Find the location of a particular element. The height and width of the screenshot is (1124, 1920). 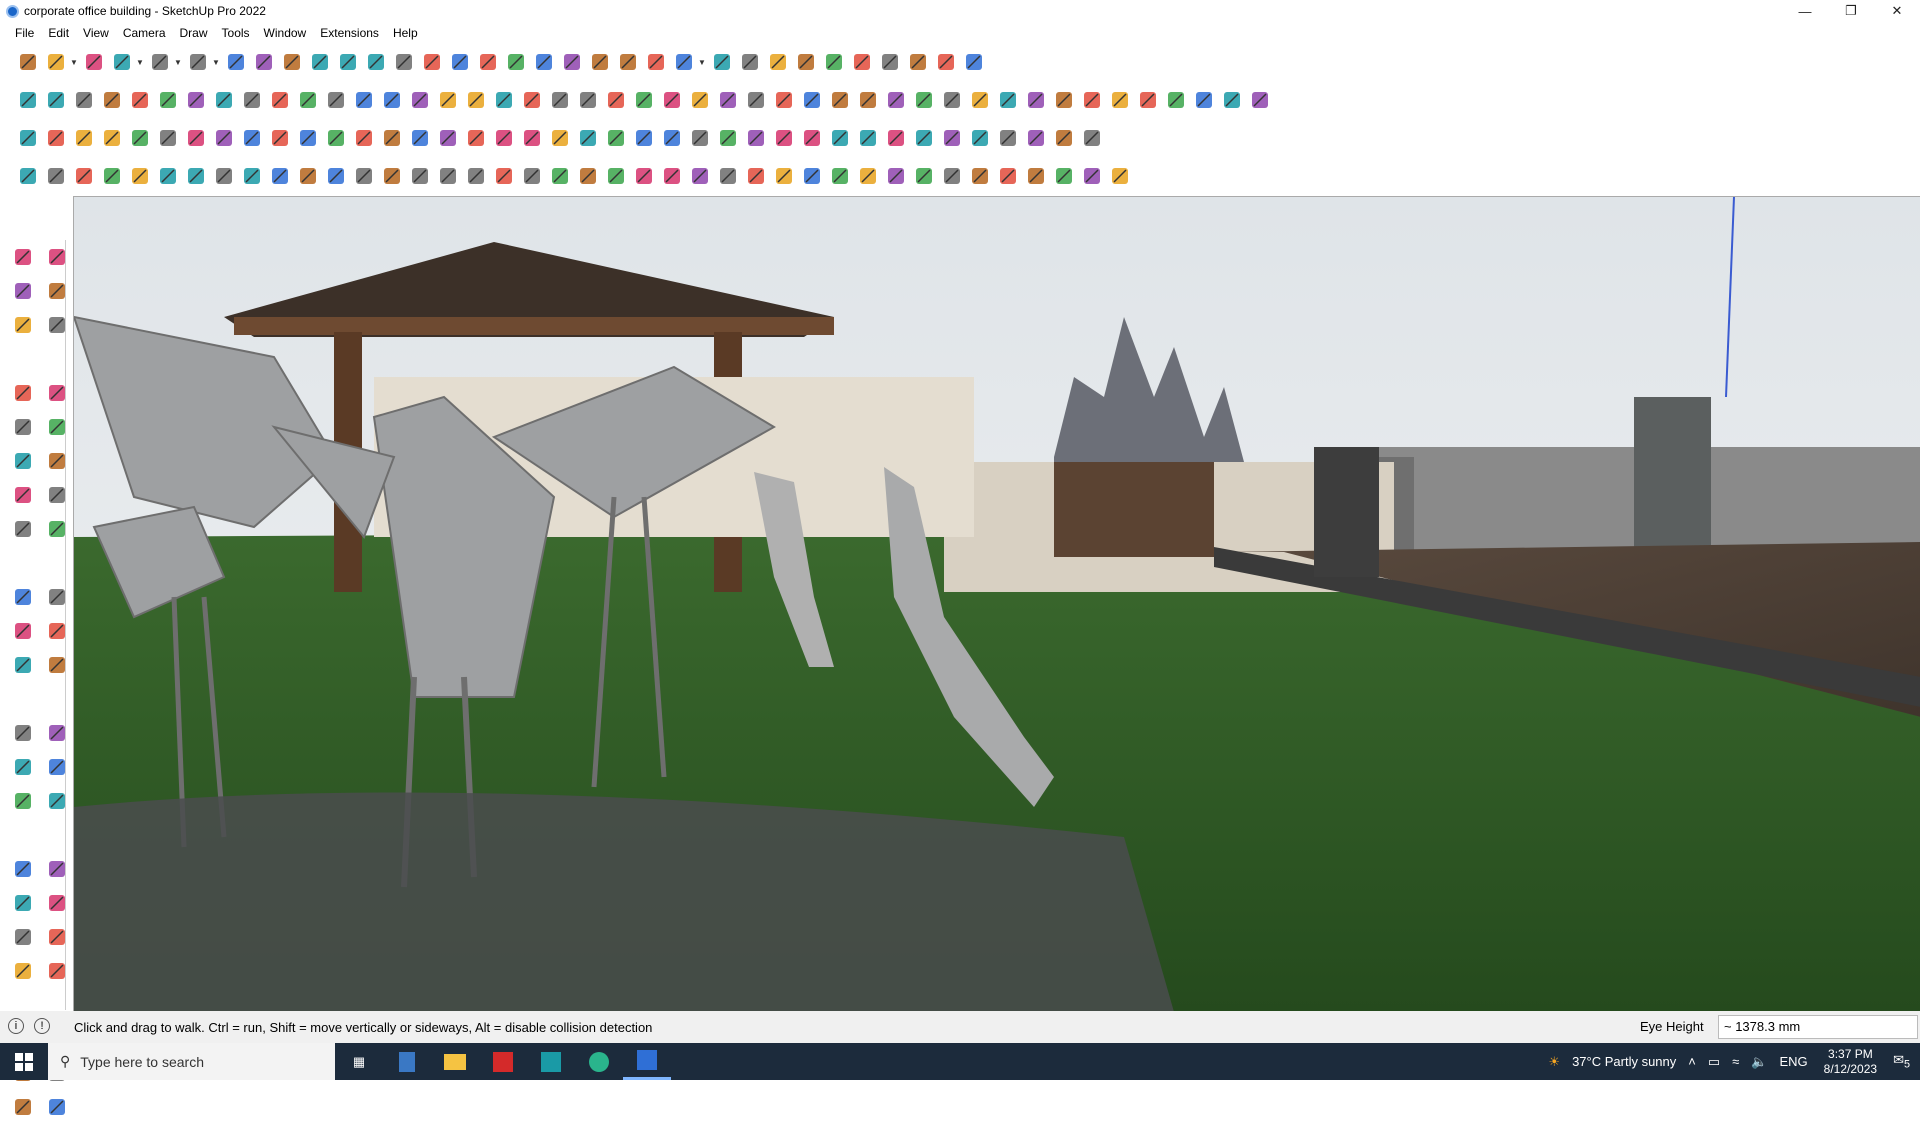

rotated-rect-icon is located at coordinates (57, 427).